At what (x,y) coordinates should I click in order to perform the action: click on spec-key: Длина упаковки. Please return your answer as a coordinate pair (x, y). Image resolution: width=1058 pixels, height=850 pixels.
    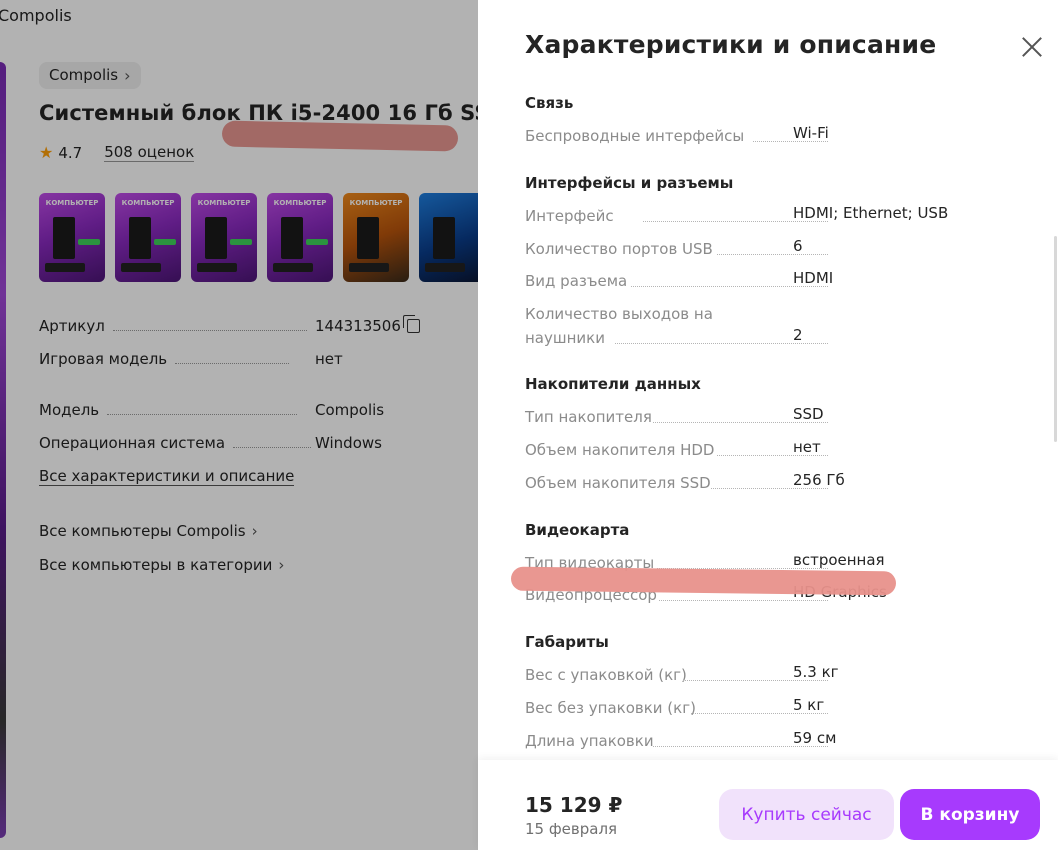
    Looking at the image, I should click on (589, 741).